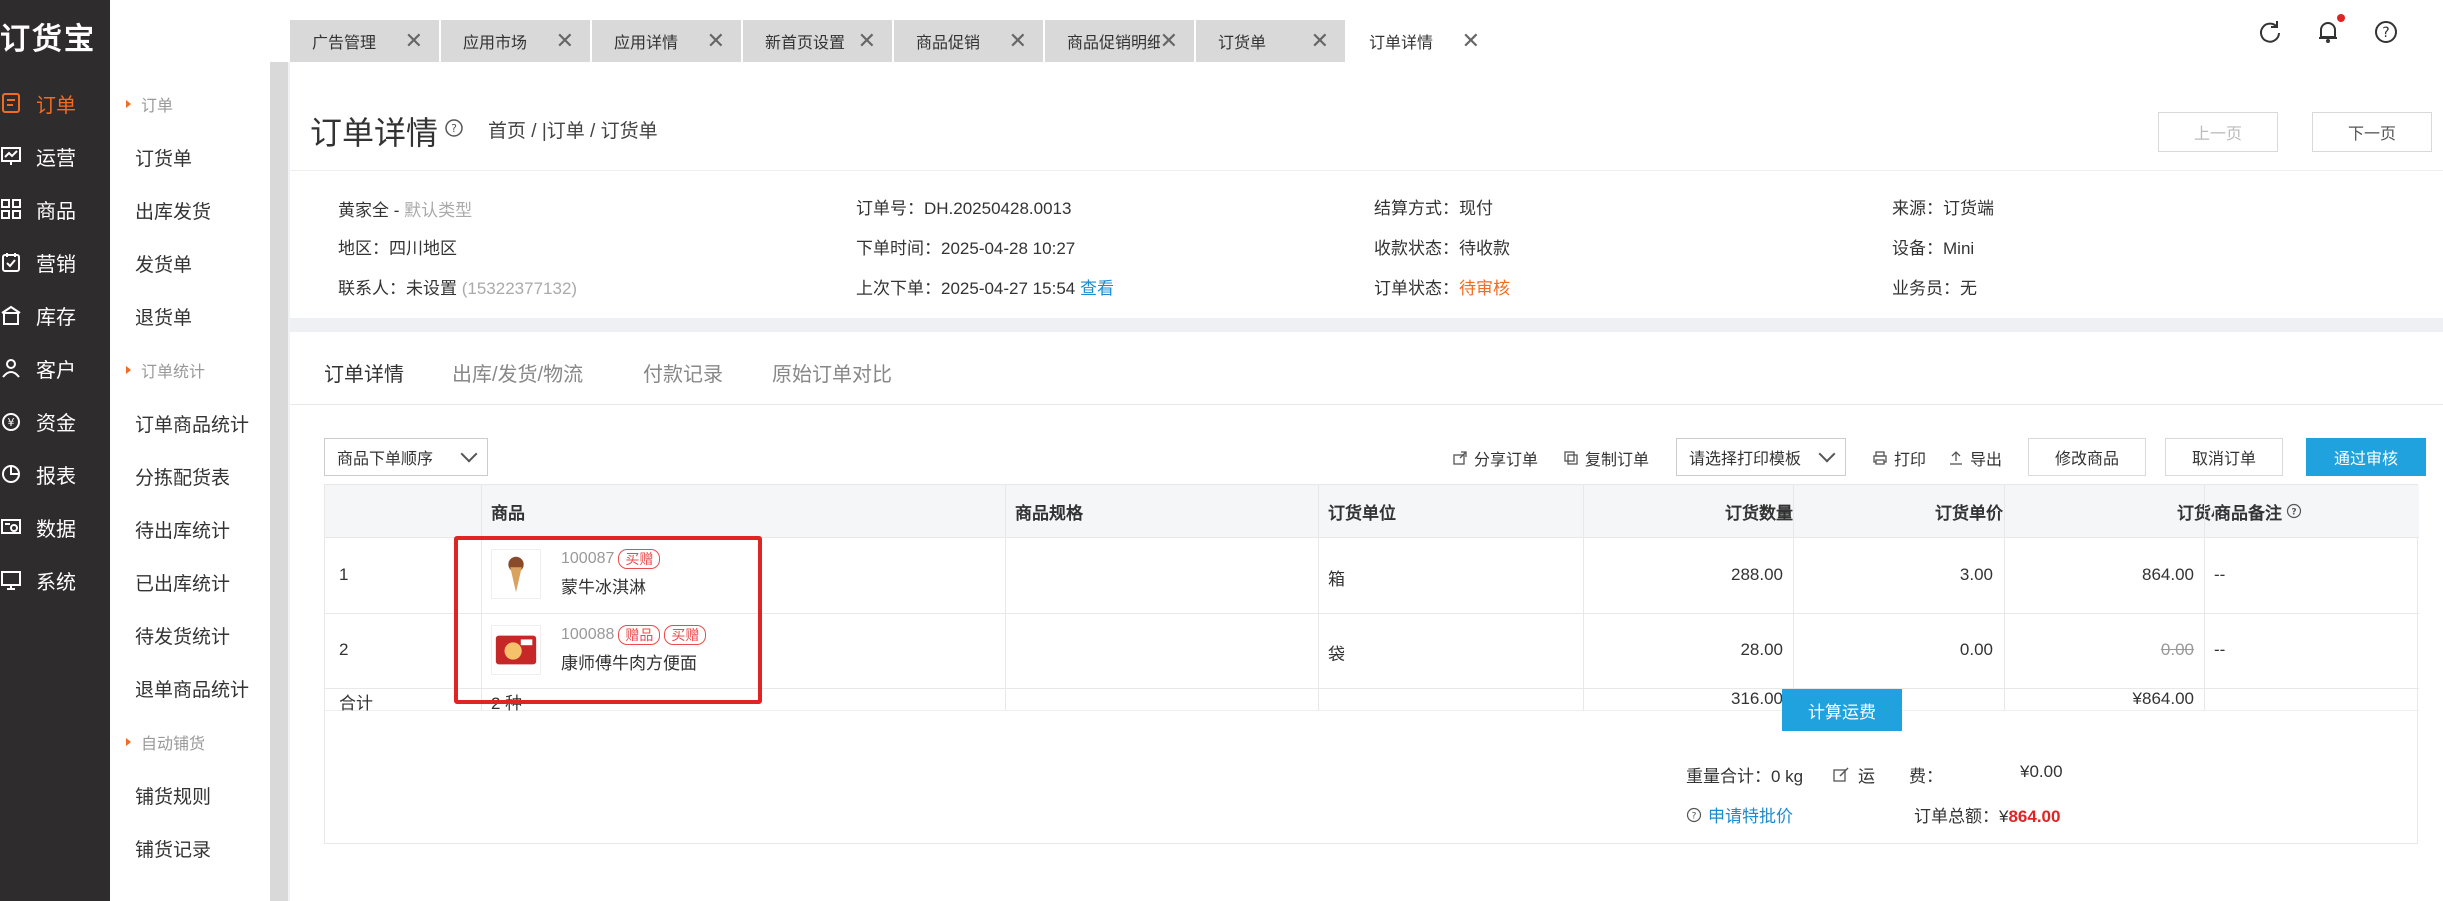 The height and width of the screenshot is (901, 2443). What do you see at coordinates (163, 316) in the screenshot?
I see `submenu-item-return: 退货单` at bounding box center [163, 316].